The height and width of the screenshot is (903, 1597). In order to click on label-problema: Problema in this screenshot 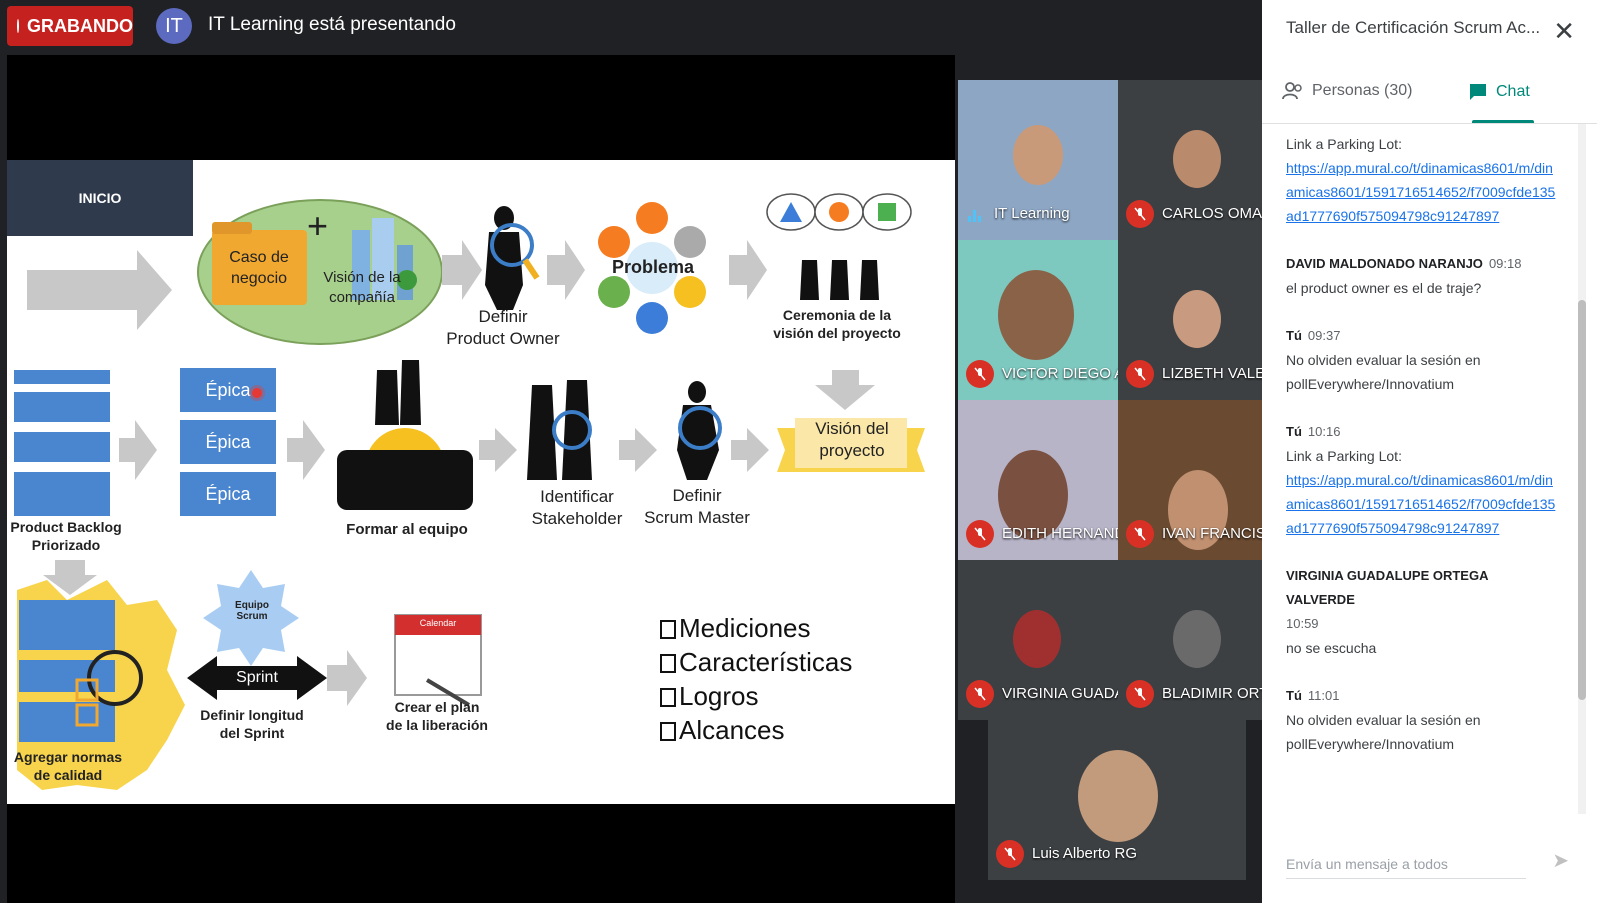, I will do `click(653, 267)`.